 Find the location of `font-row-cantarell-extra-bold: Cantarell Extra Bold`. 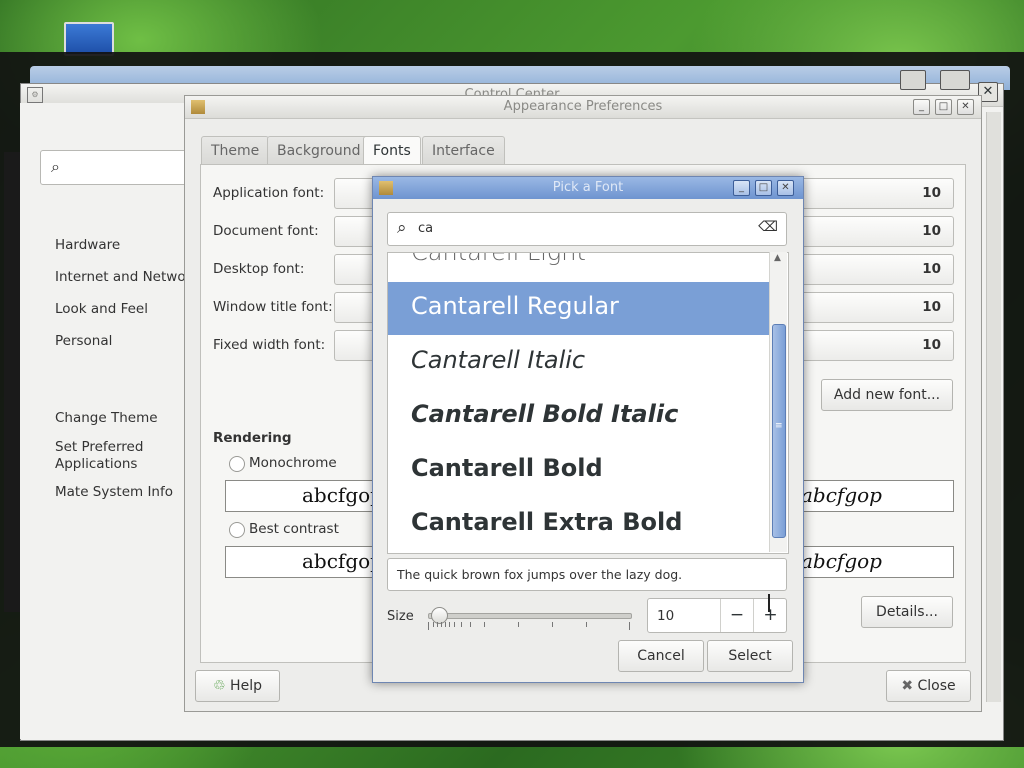

font-row-cantarell-extra-bold: Cantarell Extra Bold is located at coordinates (579, 524).